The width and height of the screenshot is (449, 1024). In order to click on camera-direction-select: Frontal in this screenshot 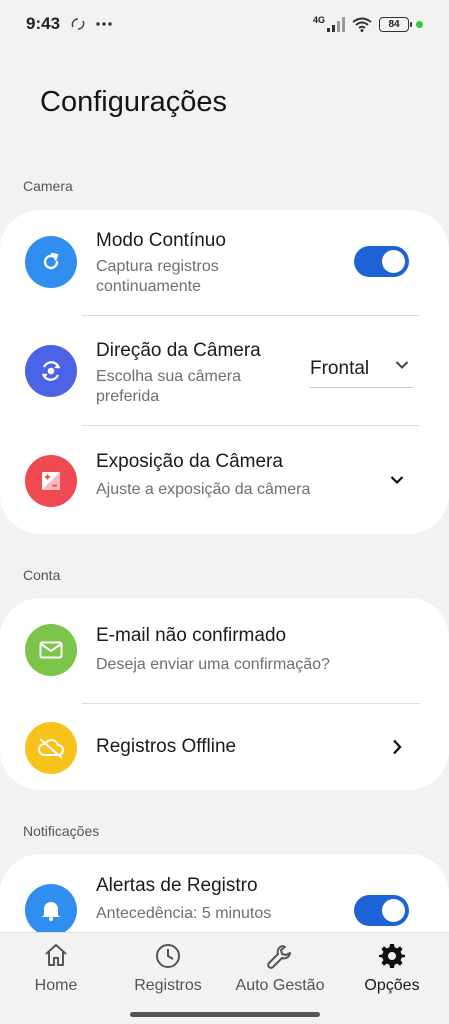, I will do `click(361, 369)`.